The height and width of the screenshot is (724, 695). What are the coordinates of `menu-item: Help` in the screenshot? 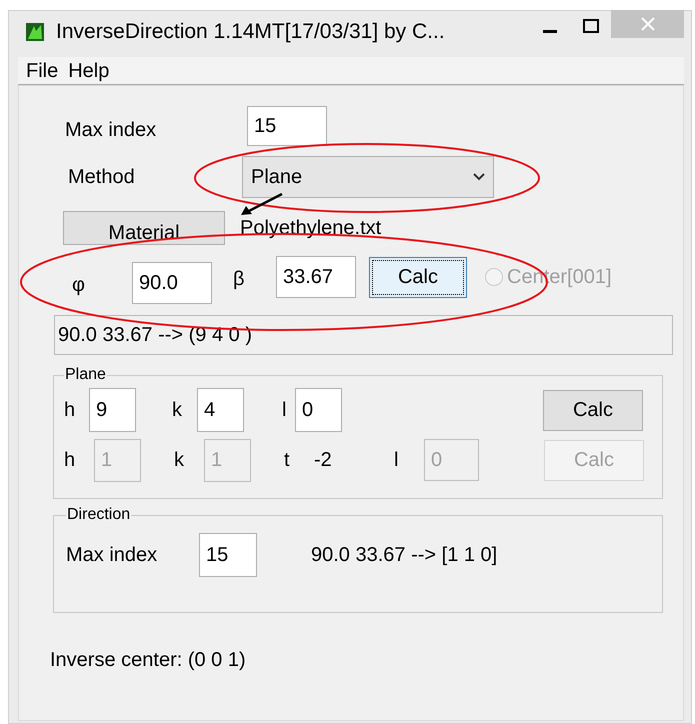 It's located at (89, 71).